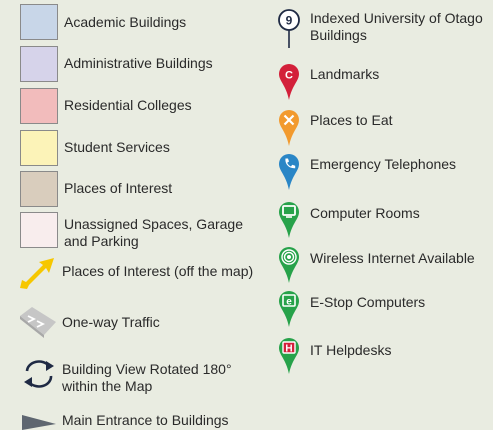  I want to click on estop-label: E-Stop Computers, so click(368, 302).